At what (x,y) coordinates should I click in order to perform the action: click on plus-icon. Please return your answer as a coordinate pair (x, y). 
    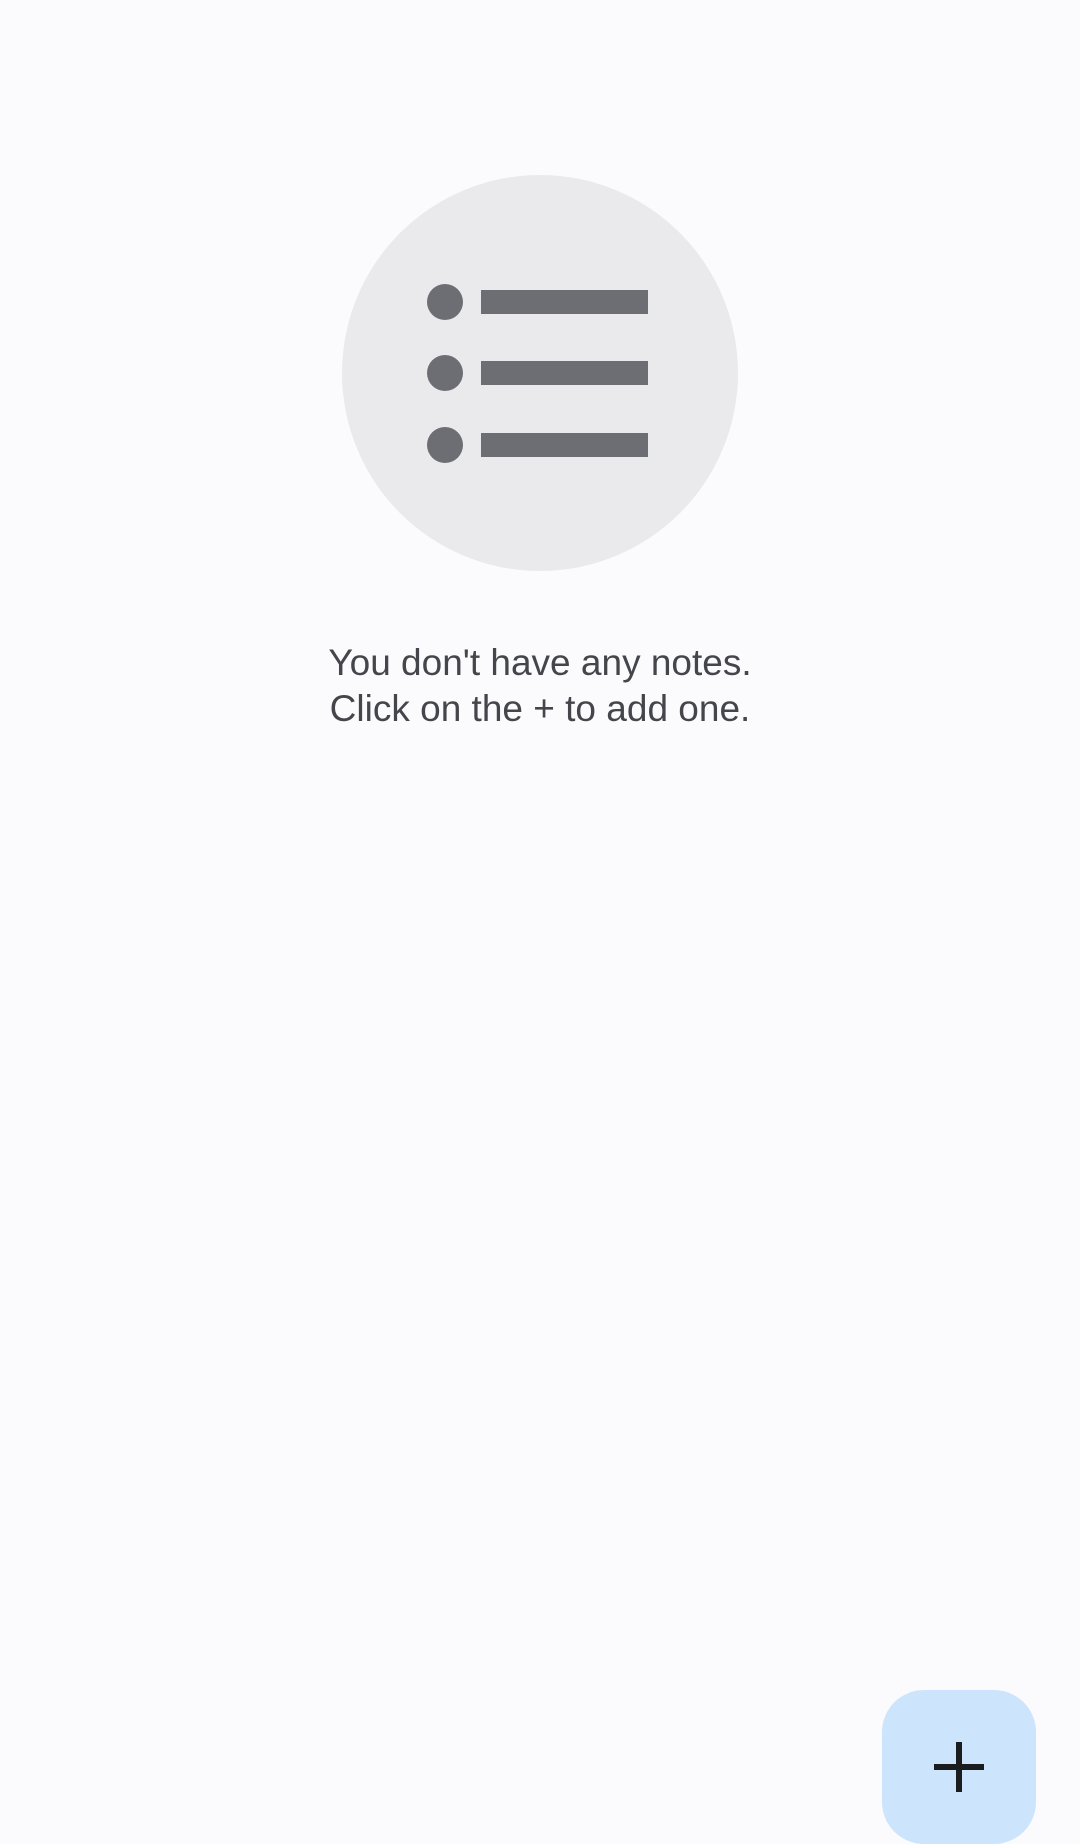
    Looking at the image, I should click on (959, 1767).